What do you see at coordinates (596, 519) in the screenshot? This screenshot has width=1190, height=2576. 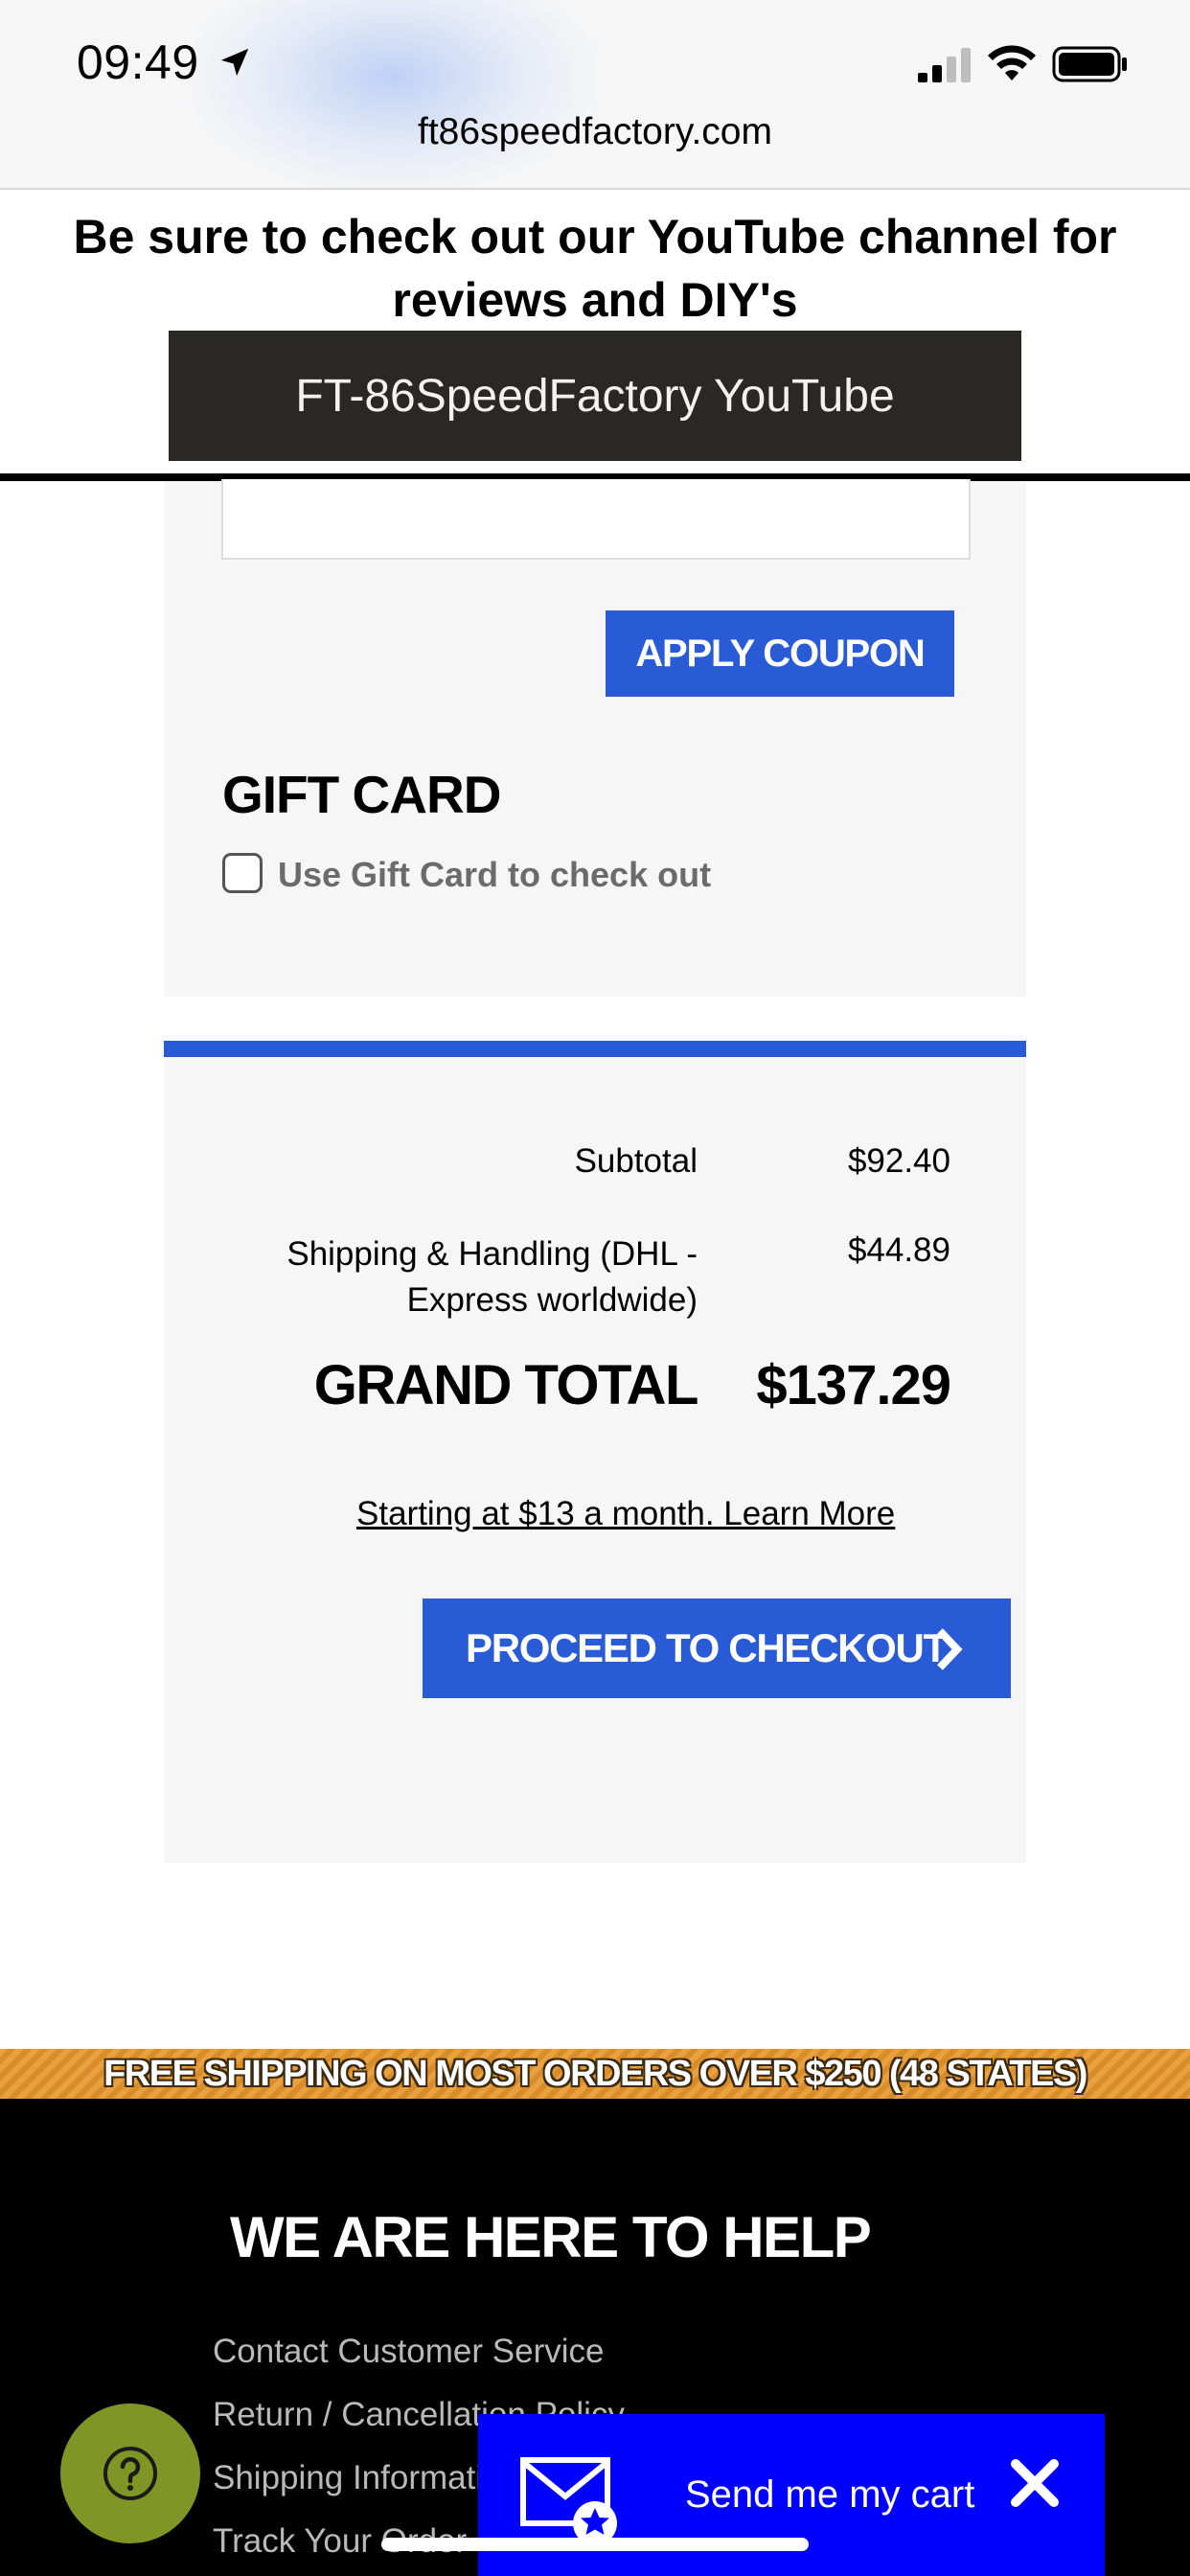 I see `coupon-code-input` at bounding box center [596, 519].